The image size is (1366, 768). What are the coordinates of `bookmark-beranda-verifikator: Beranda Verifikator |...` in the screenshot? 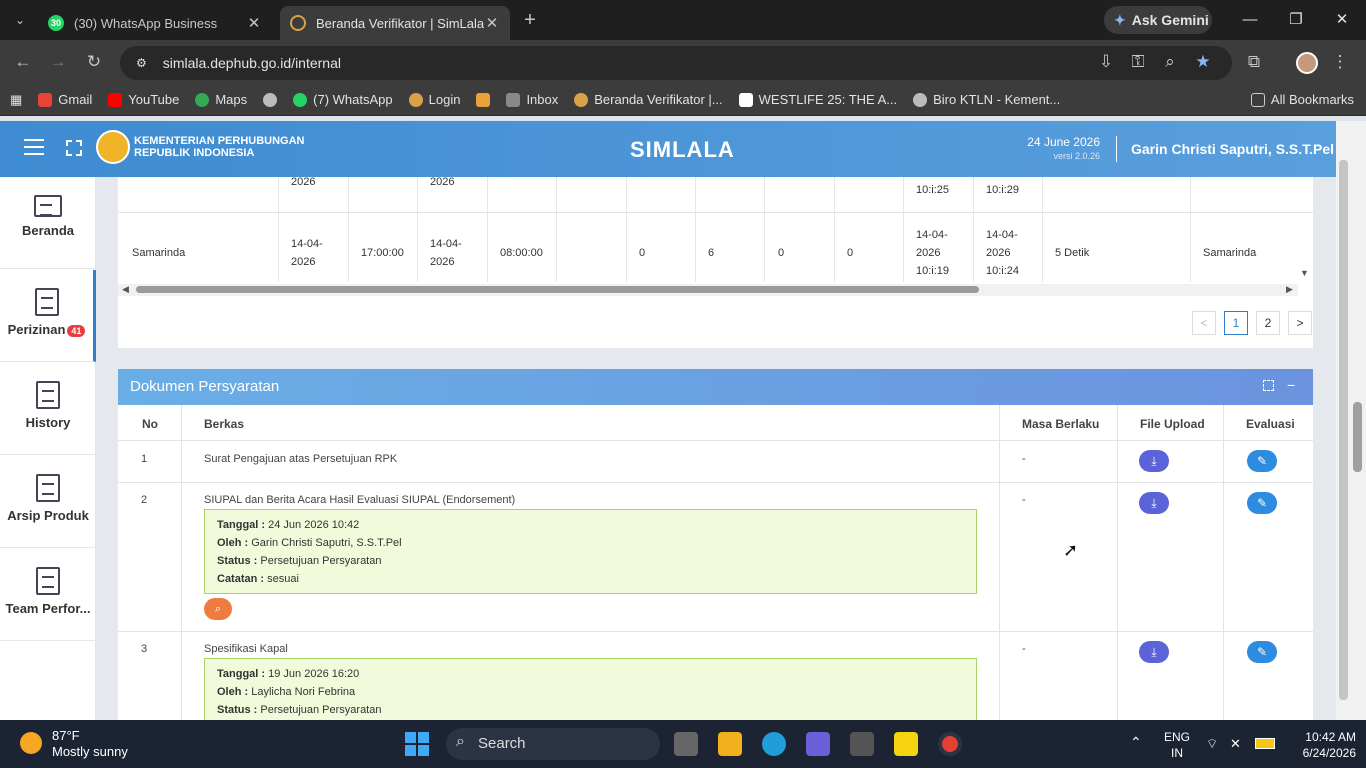 It's located at (648, 99).